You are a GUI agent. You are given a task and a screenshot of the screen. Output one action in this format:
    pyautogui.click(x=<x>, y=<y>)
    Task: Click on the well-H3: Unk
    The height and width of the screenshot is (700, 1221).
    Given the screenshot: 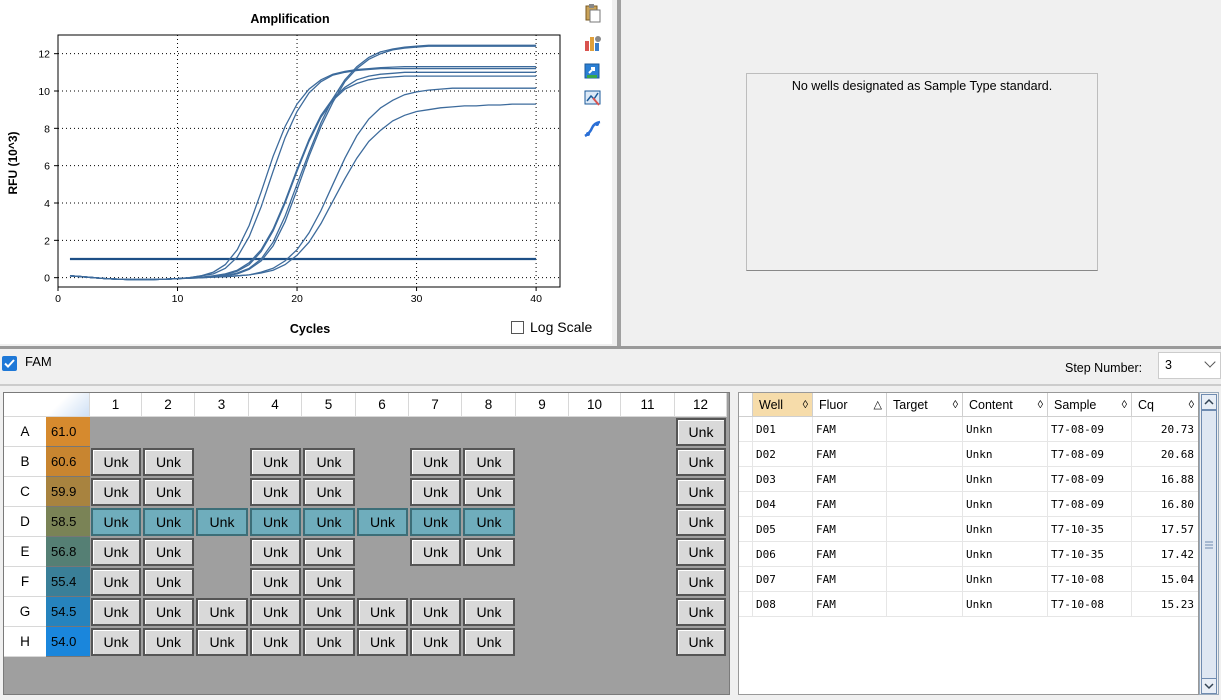 What is the action you would take?
    pyautogui.click(x=222, y=642)
    